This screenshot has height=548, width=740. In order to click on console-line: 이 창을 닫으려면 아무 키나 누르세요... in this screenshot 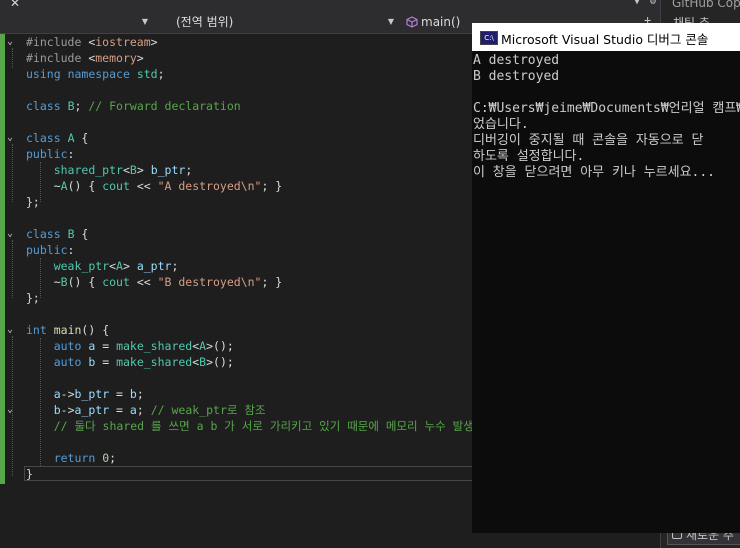, I will do `click(594, 172)`.